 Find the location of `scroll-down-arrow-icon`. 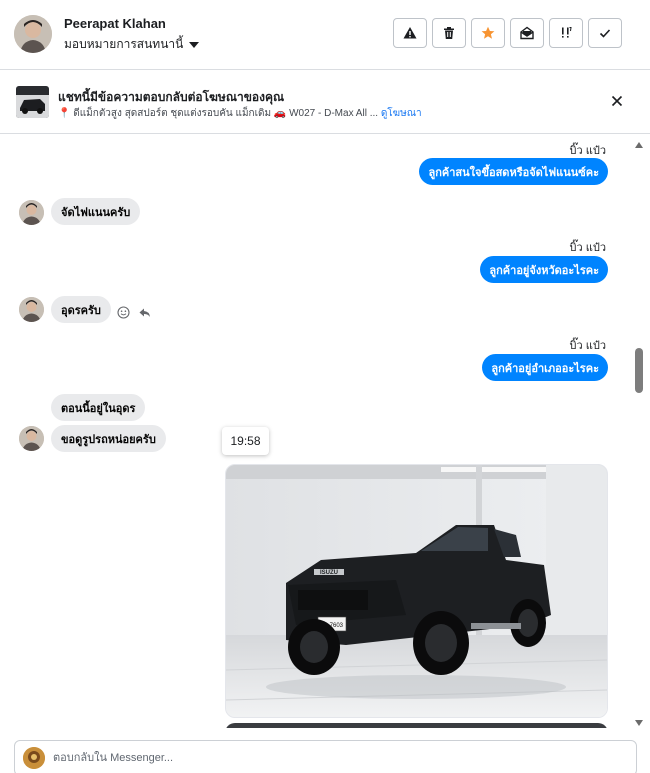

scroll-down-arrow-icon is located at coordinates (639, 723).